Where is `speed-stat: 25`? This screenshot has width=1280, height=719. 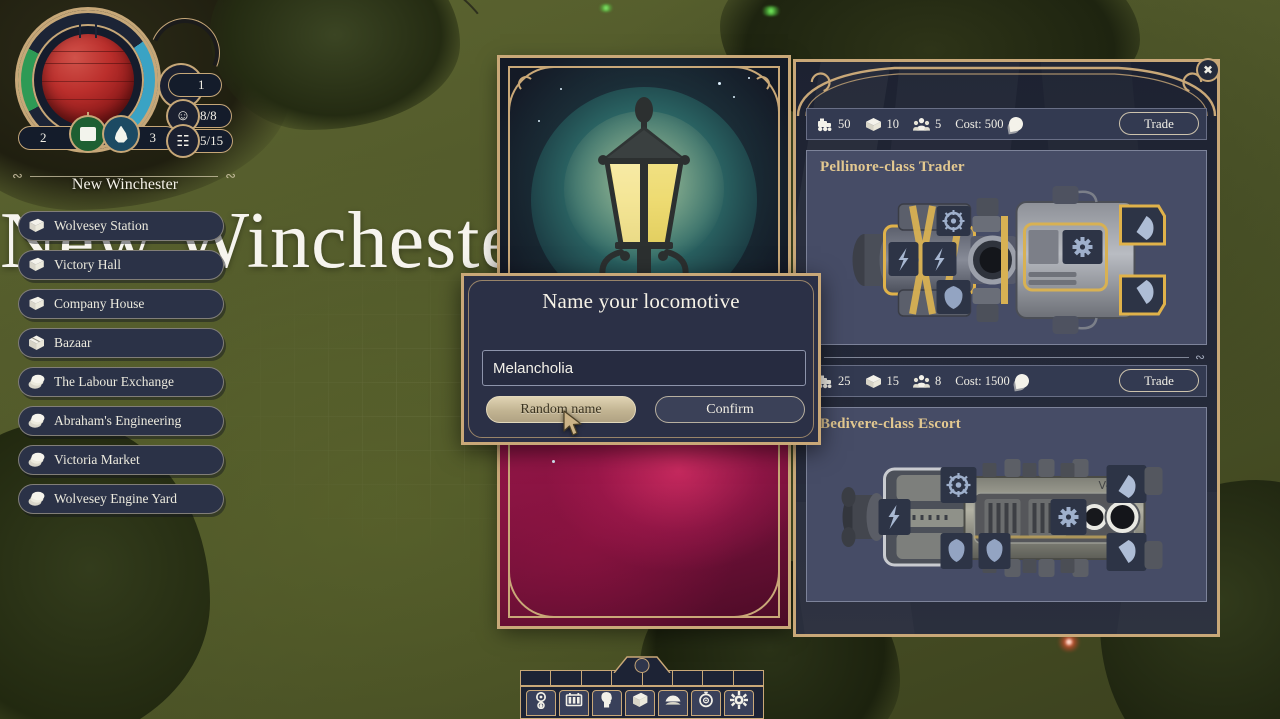
speed-stat: 25 is located at coordinates (833, 381).